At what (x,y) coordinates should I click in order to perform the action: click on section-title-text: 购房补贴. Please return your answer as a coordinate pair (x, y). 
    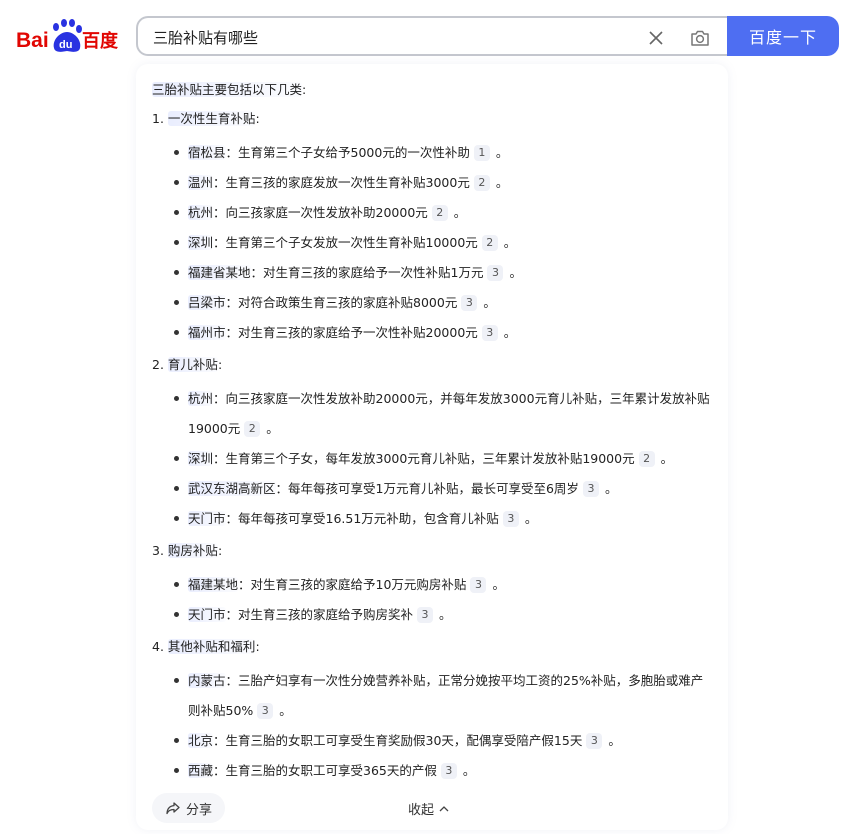
    Looking at the image, I should click on (192, 550).